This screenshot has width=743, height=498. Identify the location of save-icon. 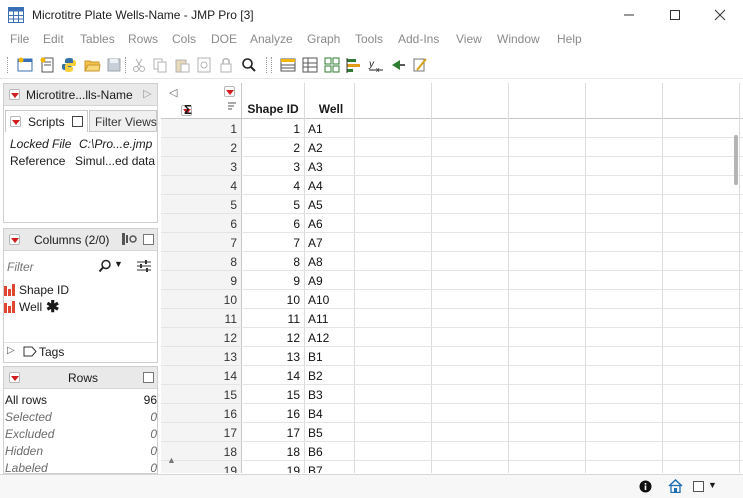
(114, 65).